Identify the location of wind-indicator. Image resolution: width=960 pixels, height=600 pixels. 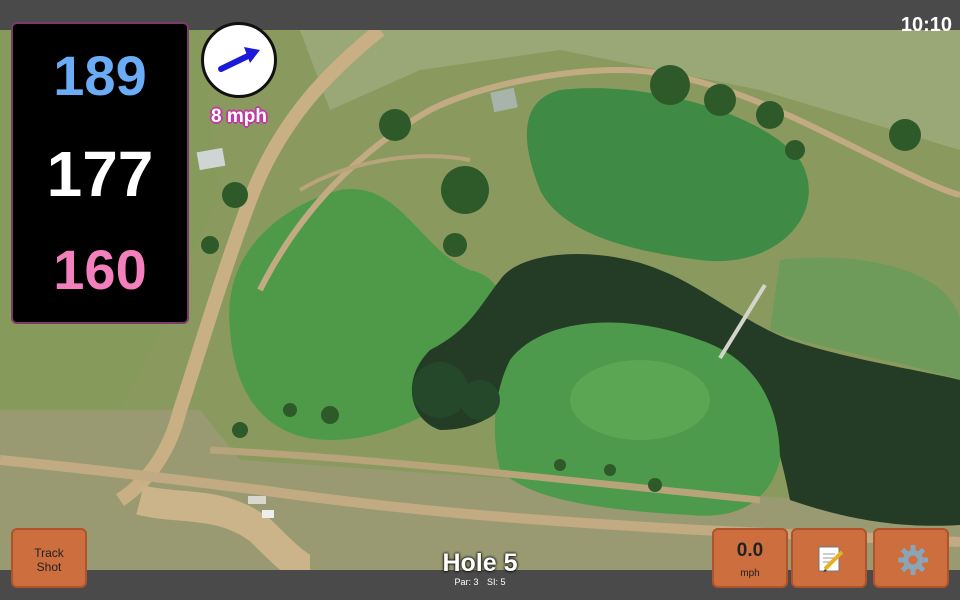
(239, 60).